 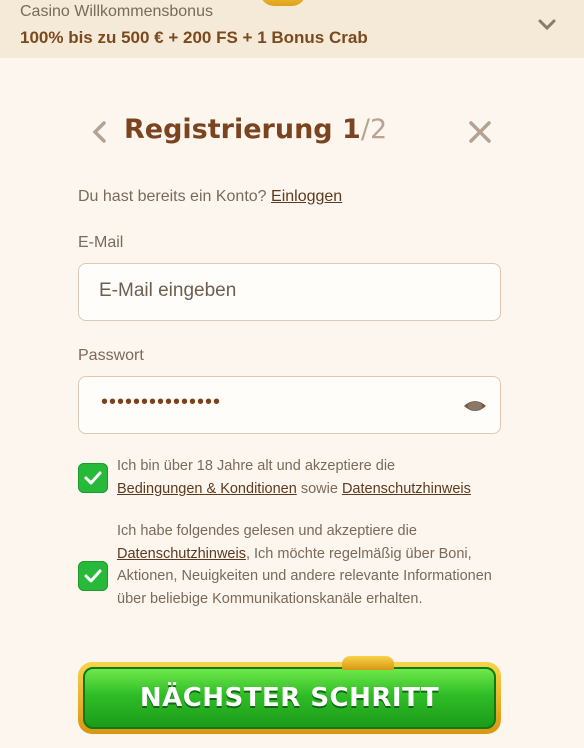 I want to click on next-step-button-face: NÄCHSTER SCHRITT, so click(x=289, y=698).